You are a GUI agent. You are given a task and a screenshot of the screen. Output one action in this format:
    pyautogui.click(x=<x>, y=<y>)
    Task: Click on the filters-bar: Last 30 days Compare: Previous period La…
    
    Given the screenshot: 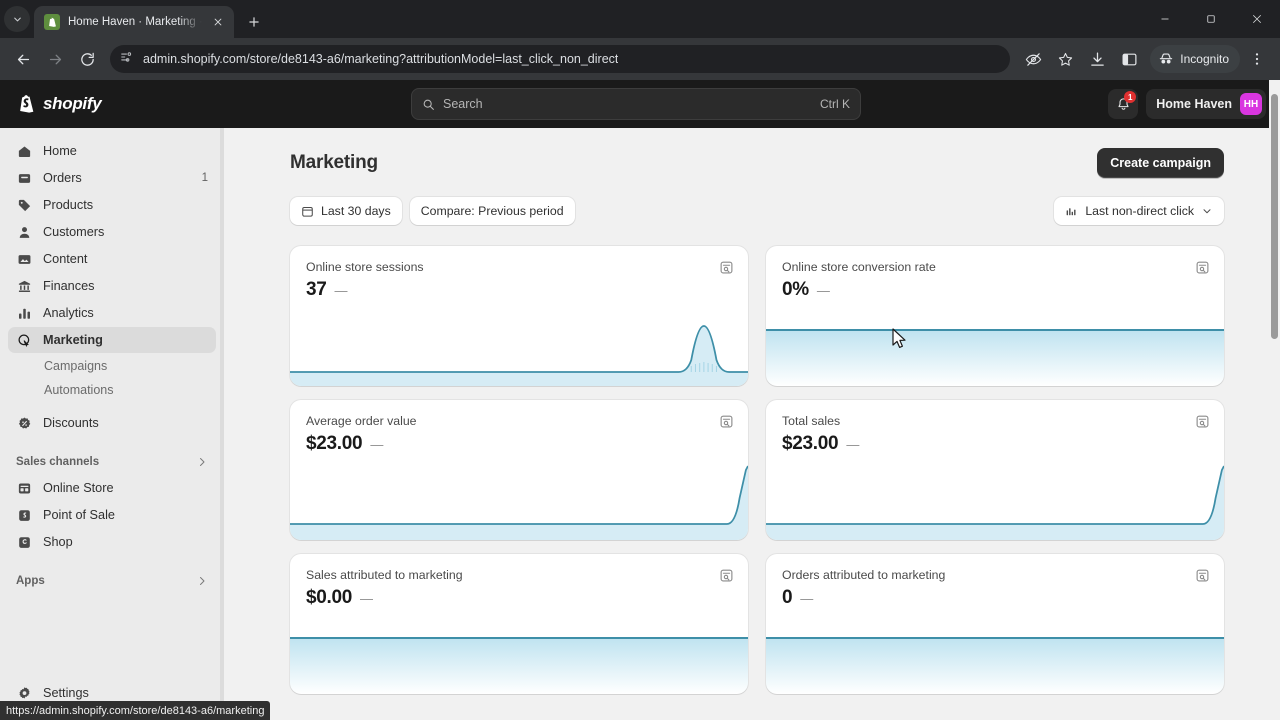 What is the action you would take?
    pyautogui.click(x=757, y=211)
    